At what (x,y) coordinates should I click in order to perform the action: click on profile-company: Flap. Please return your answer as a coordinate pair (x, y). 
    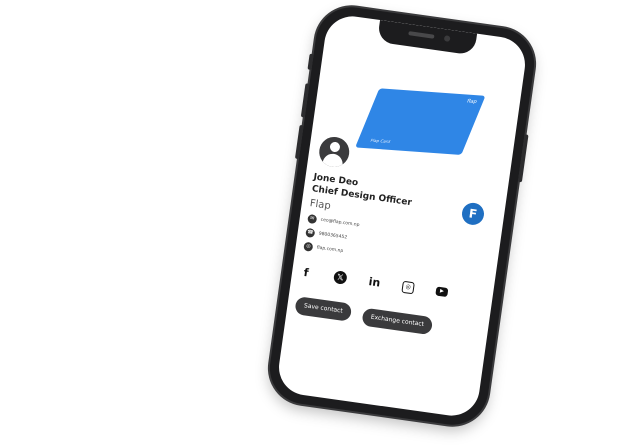
    Looking at the image, I should click on (320, 205).